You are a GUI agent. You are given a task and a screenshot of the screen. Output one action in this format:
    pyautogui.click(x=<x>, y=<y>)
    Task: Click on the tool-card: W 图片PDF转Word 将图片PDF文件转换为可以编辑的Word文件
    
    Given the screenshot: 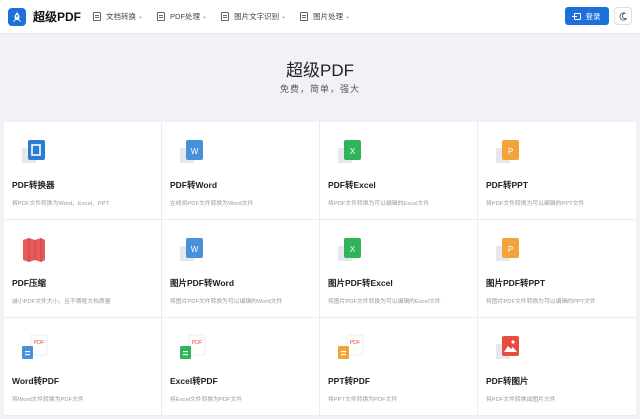 What is the action you would take?
    pyautogui.click(x=241, y=269)
    